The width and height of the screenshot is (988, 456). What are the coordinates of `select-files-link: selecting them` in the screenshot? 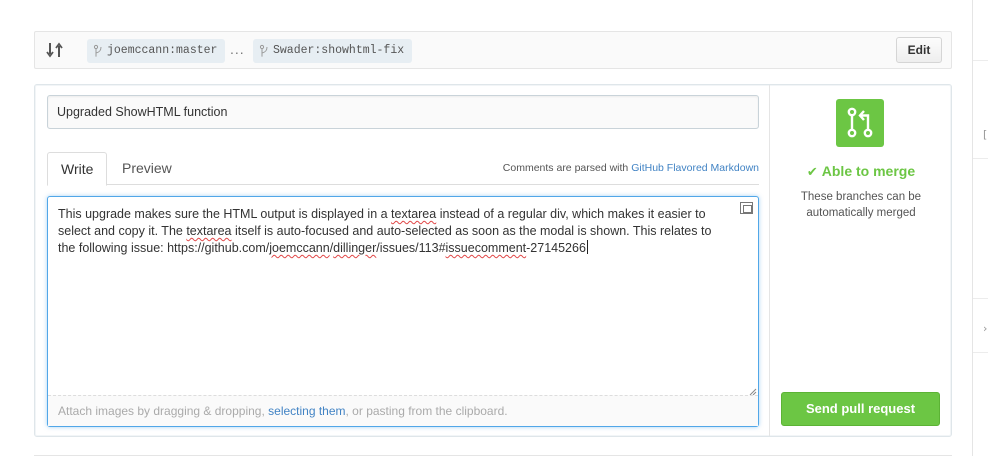 It's located at (306, 411).